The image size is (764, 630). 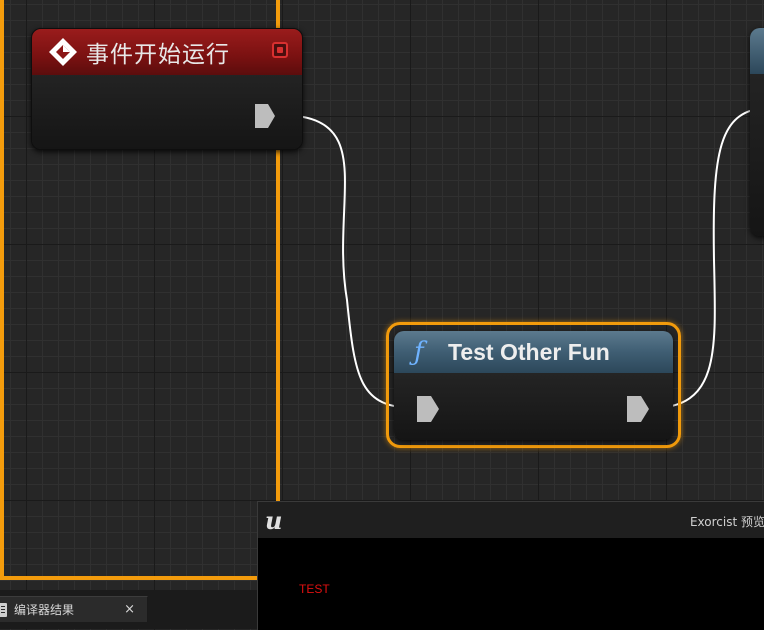 I want to click on next-node-partial, so click(x=757, y=132).